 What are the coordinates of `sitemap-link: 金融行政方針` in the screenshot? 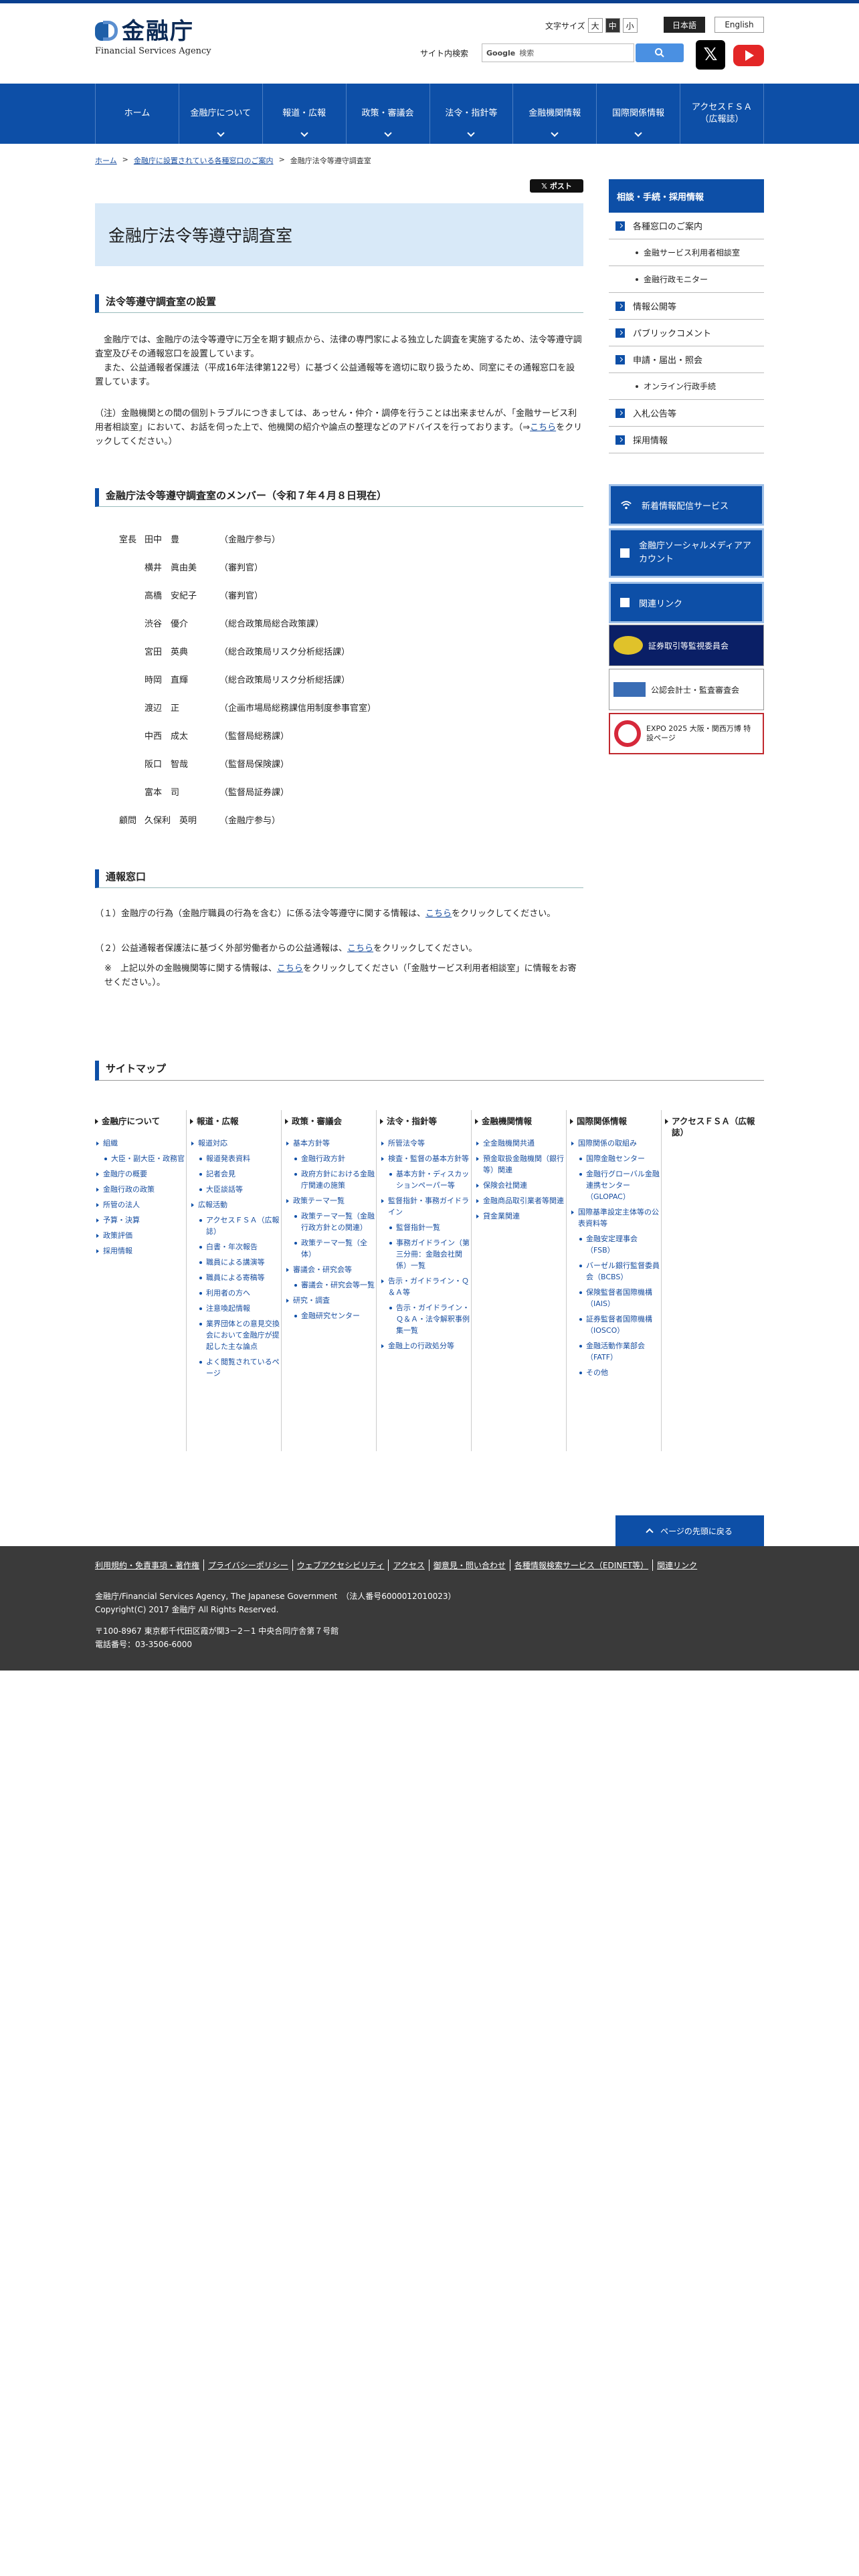 It's located at (330, 1158).